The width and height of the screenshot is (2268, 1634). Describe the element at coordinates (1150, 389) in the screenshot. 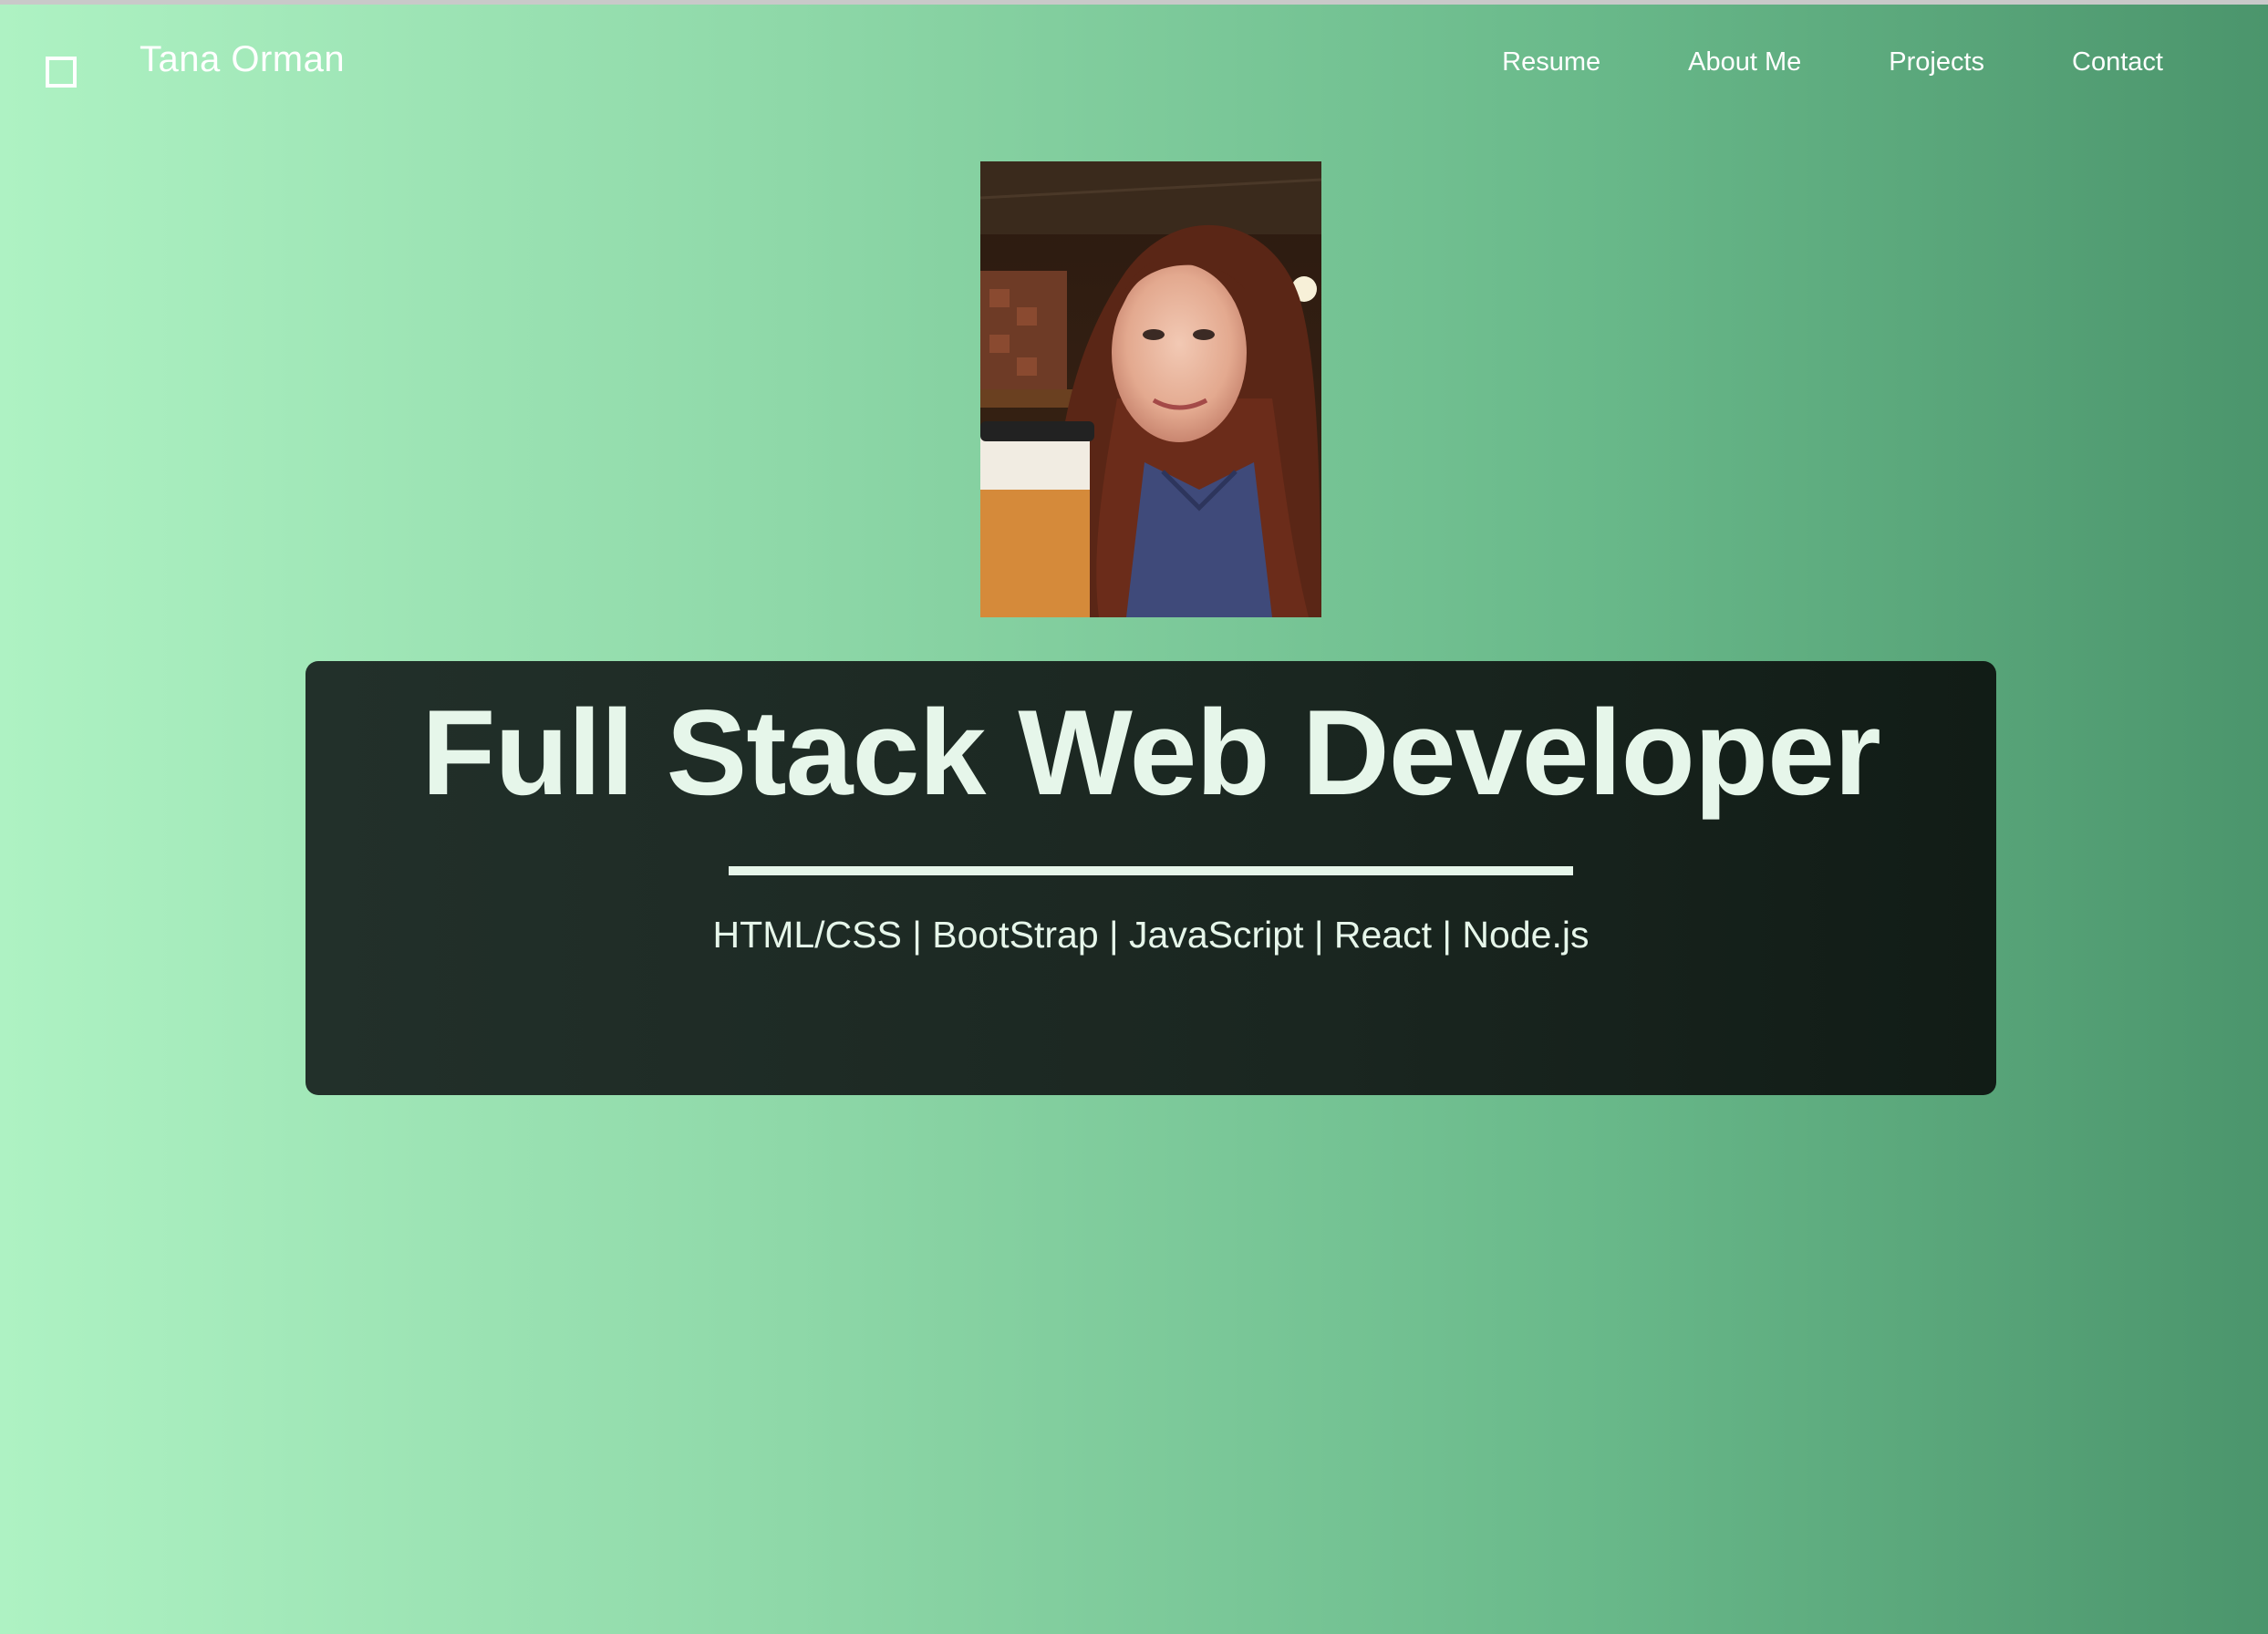

I see `profile-photo` at that location.